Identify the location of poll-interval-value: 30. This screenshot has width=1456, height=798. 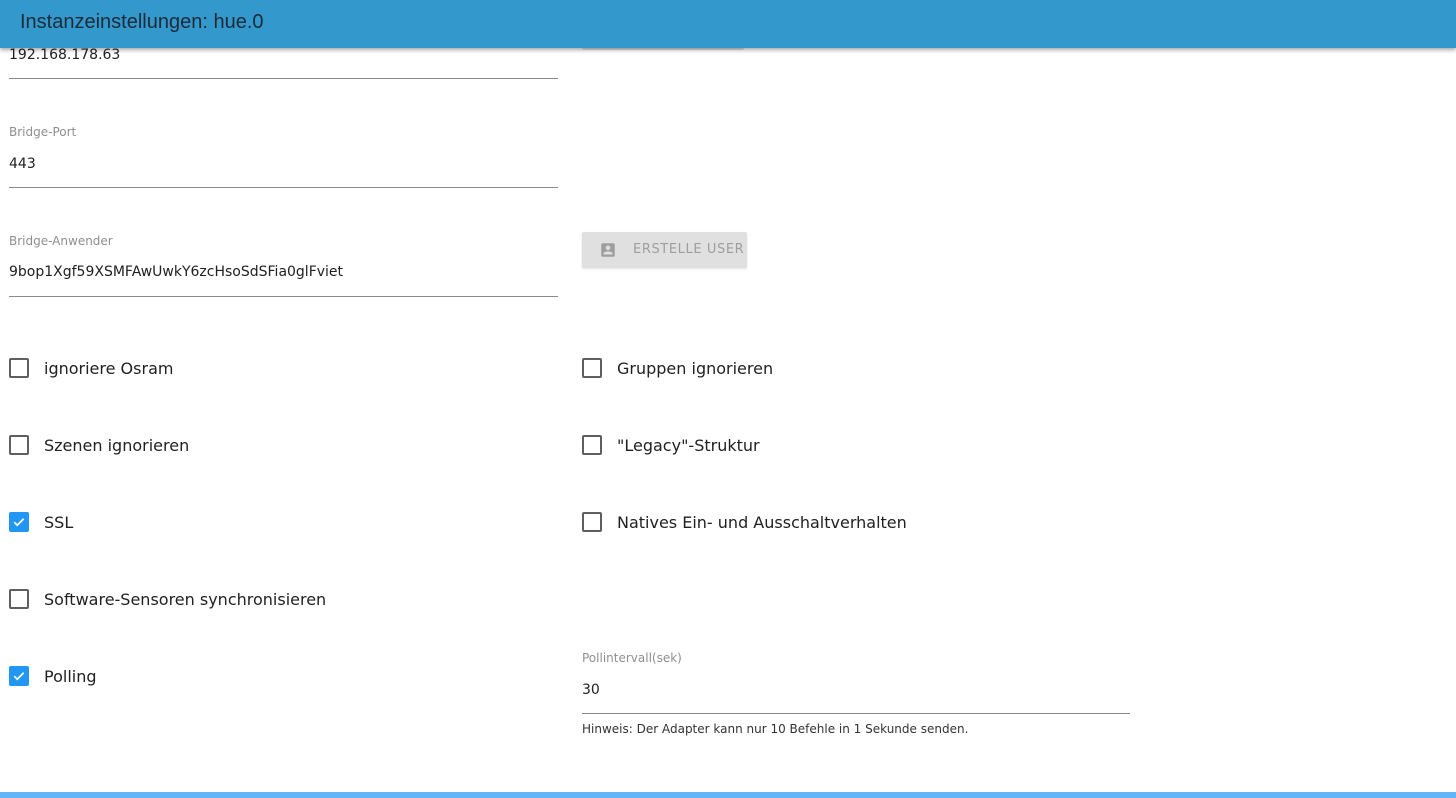
(591, 690).